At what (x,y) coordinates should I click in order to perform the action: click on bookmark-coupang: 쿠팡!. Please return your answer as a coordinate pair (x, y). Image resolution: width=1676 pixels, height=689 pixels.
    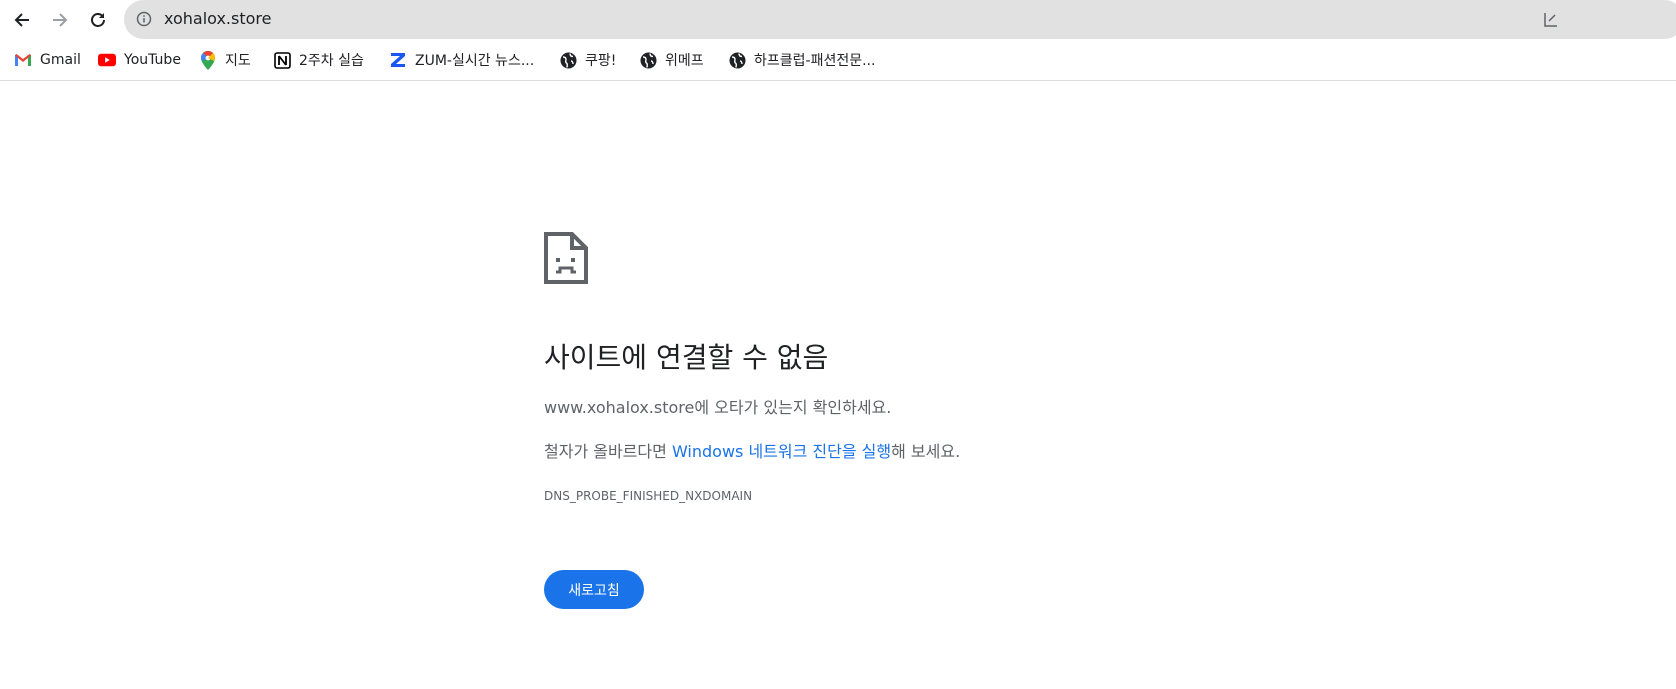
    Looking at the image, I should click on (587, 60).